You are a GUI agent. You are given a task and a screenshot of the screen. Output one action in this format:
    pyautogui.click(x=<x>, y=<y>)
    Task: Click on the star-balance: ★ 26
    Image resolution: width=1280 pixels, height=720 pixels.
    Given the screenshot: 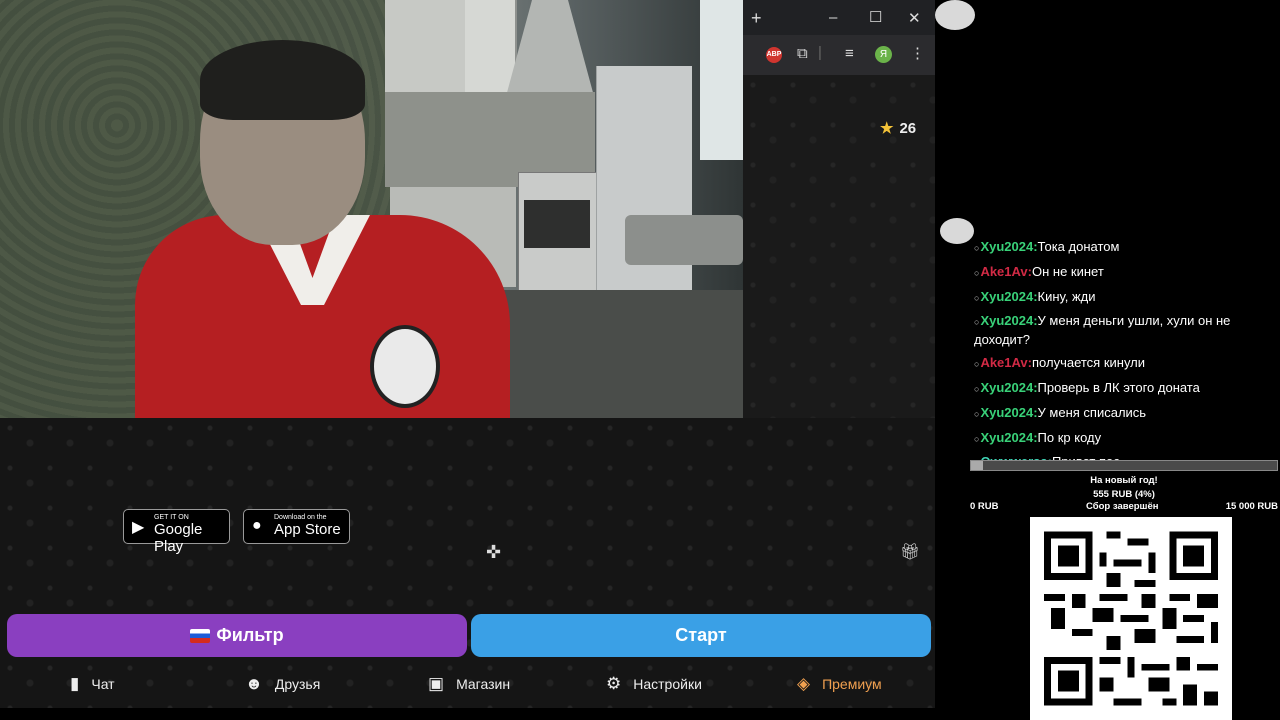 What is the action you would take?
    pyautogui.click(x=898, y=128)
    